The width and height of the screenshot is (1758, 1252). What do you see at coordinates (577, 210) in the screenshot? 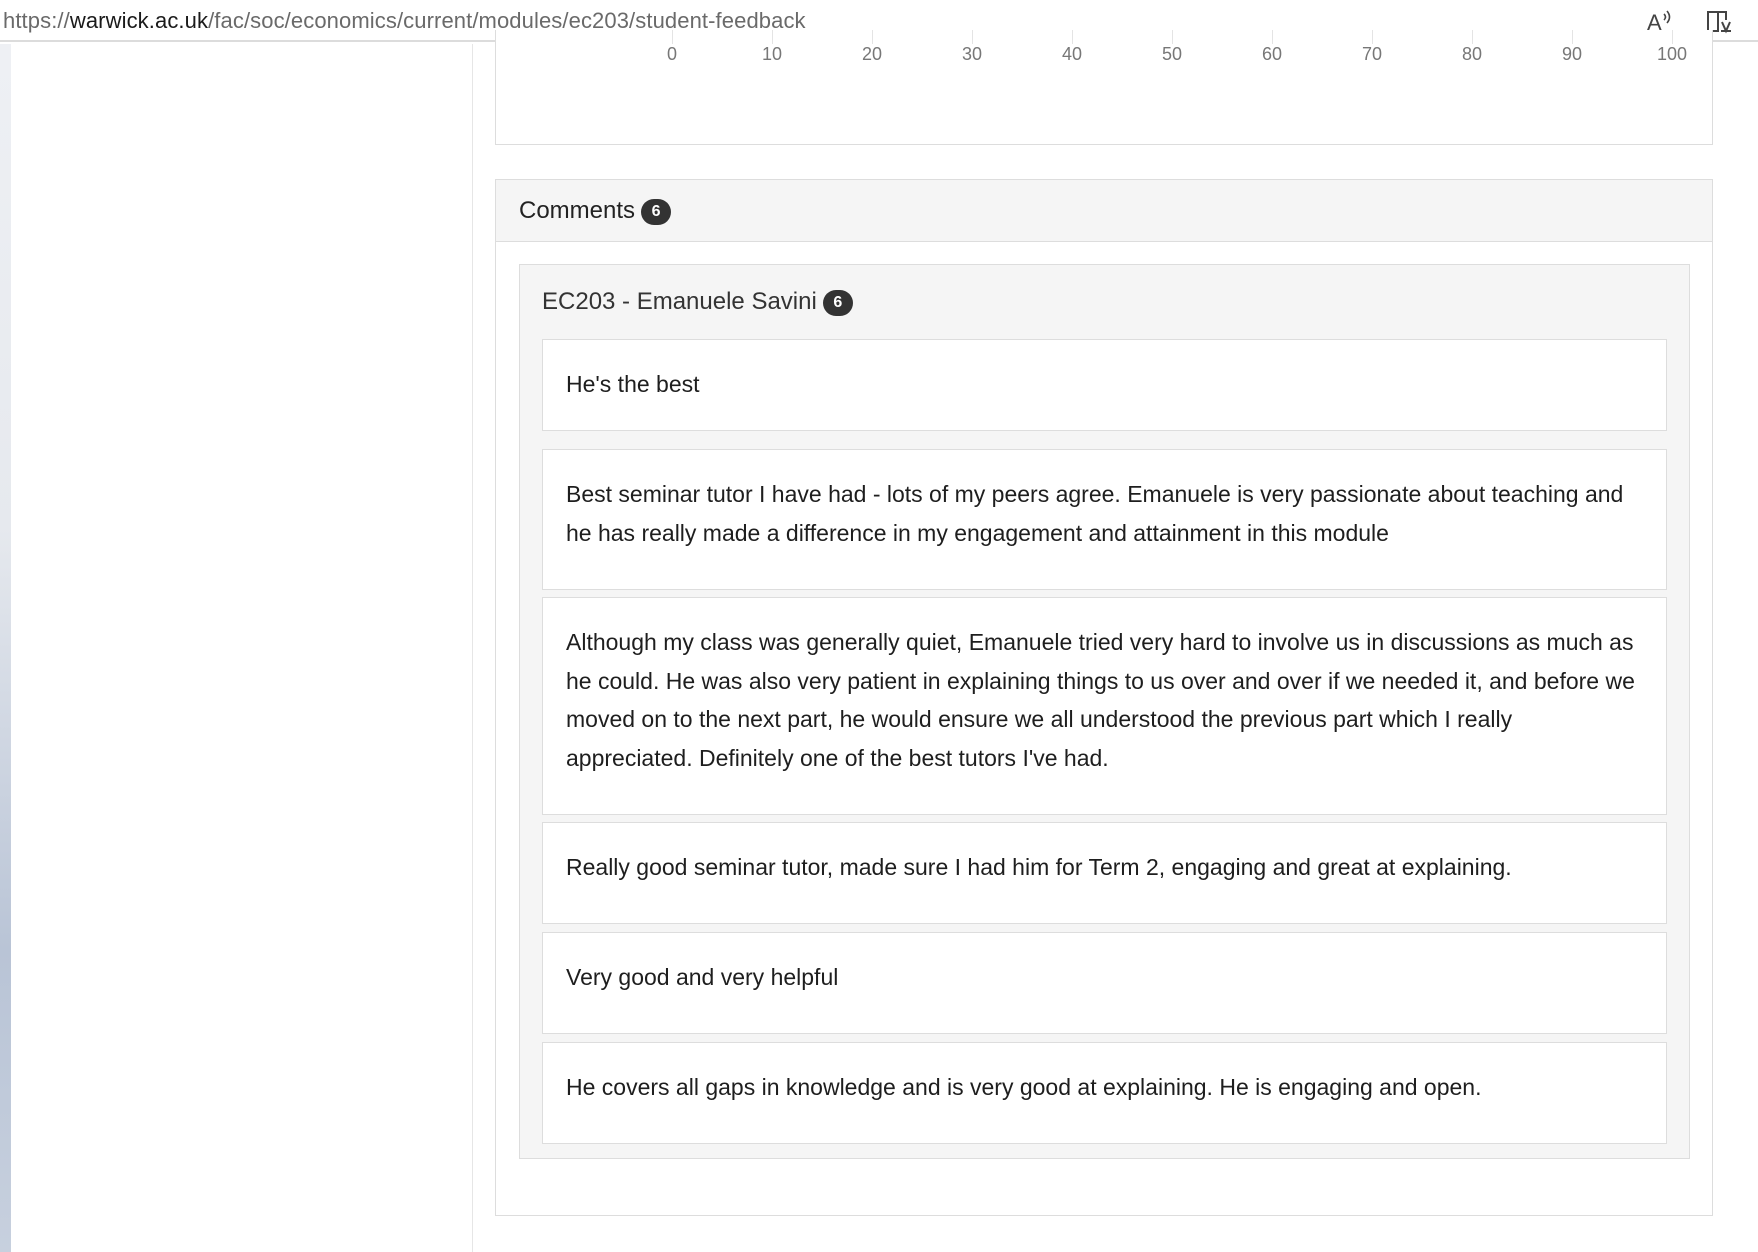
I see `comments-title: Comments` at bounding box center [577, 210].